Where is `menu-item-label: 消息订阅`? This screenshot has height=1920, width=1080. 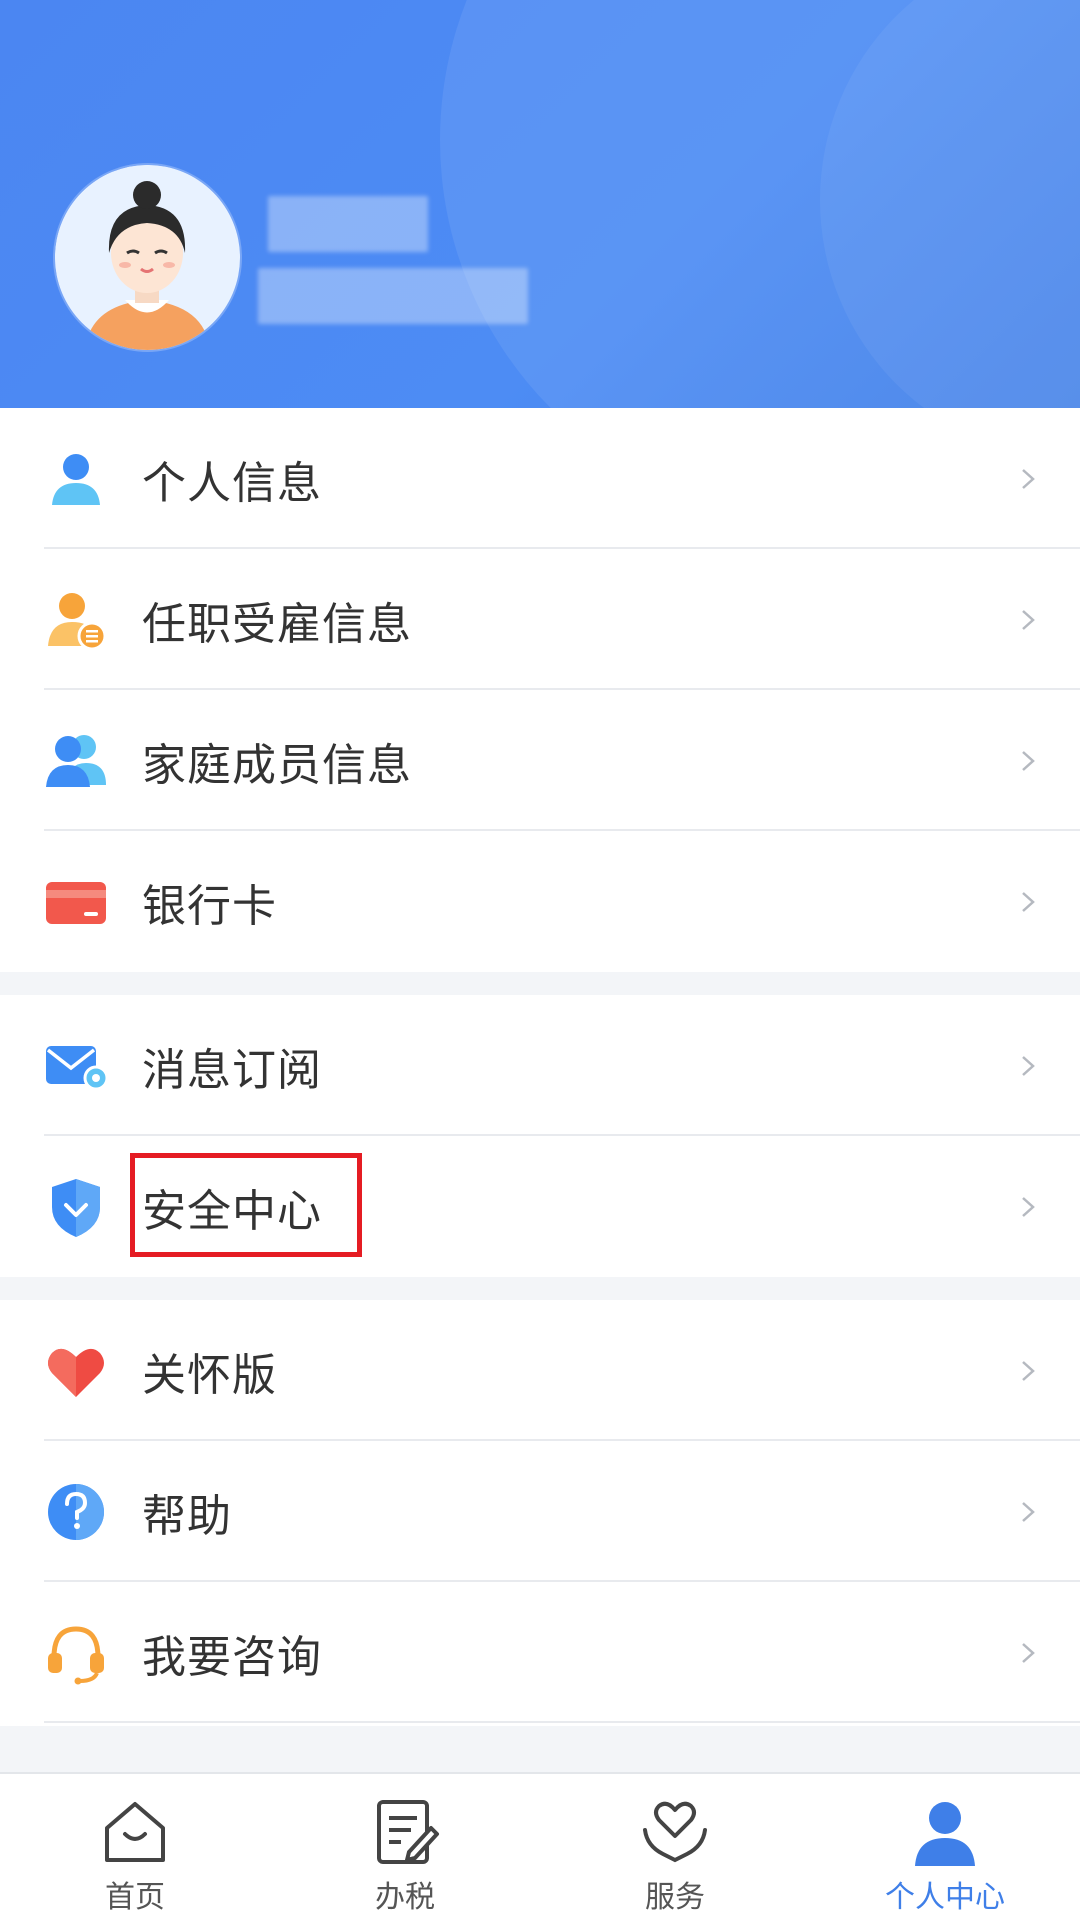 menu-item-label: 消息订阅 is located at coordinates (232, 1070).